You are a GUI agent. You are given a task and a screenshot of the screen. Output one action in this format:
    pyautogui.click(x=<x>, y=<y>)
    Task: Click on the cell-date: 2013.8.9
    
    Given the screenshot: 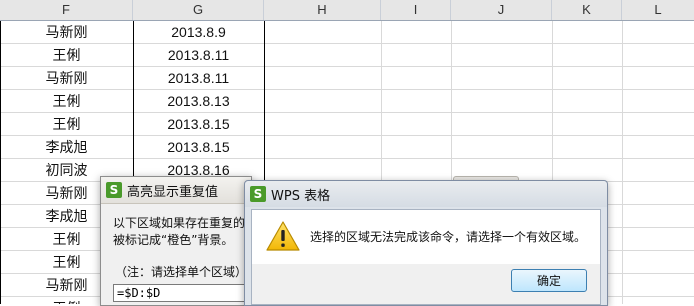 What is the action you would take?
    pyautogui.click(x=198, y=32)
    